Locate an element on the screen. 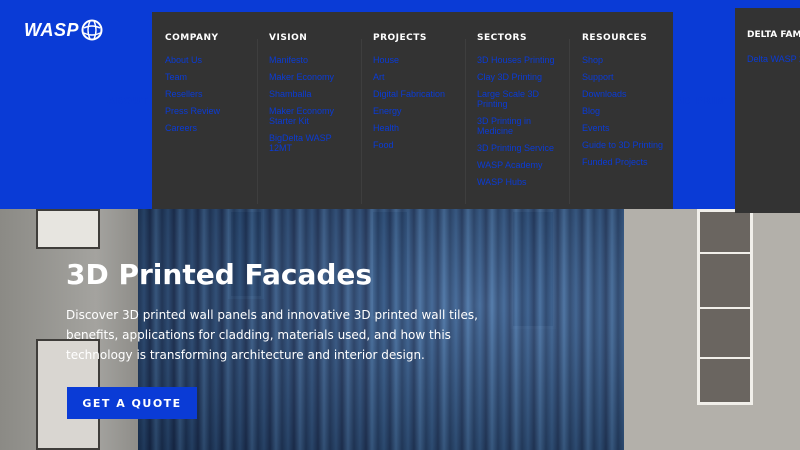 This screenshot has width=800, height=450. menu-item: Blog is located at coordinates (626, 111).